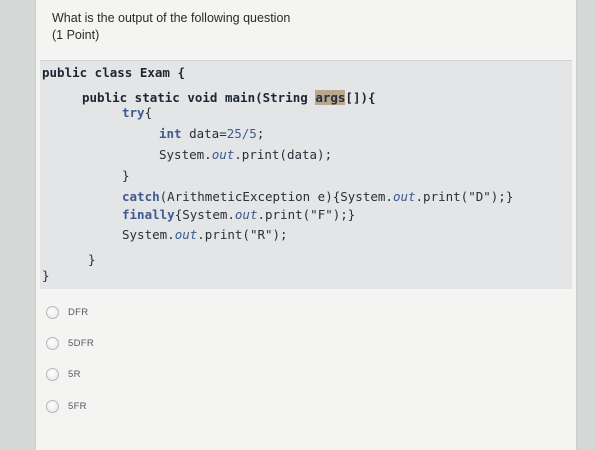 This screenshot has width=595, height=450. I want to click on option-5r: 5R, so click(63, 374).